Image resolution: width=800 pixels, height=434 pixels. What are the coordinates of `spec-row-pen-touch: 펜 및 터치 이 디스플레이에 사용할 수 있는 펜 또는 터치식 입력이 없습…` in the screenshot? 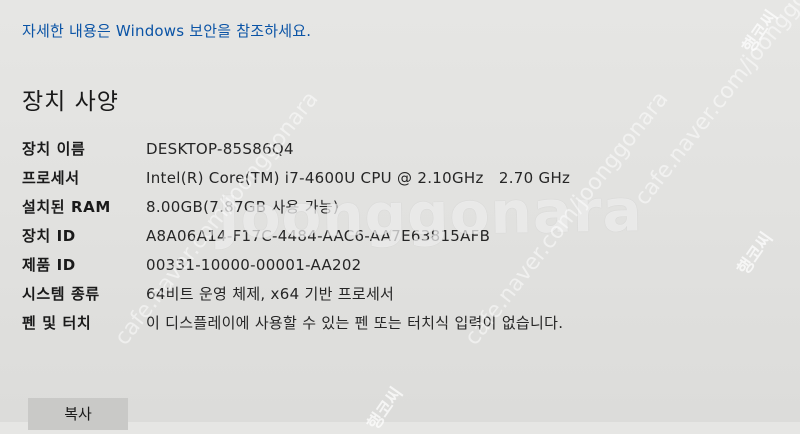 It's located at (302, 323).